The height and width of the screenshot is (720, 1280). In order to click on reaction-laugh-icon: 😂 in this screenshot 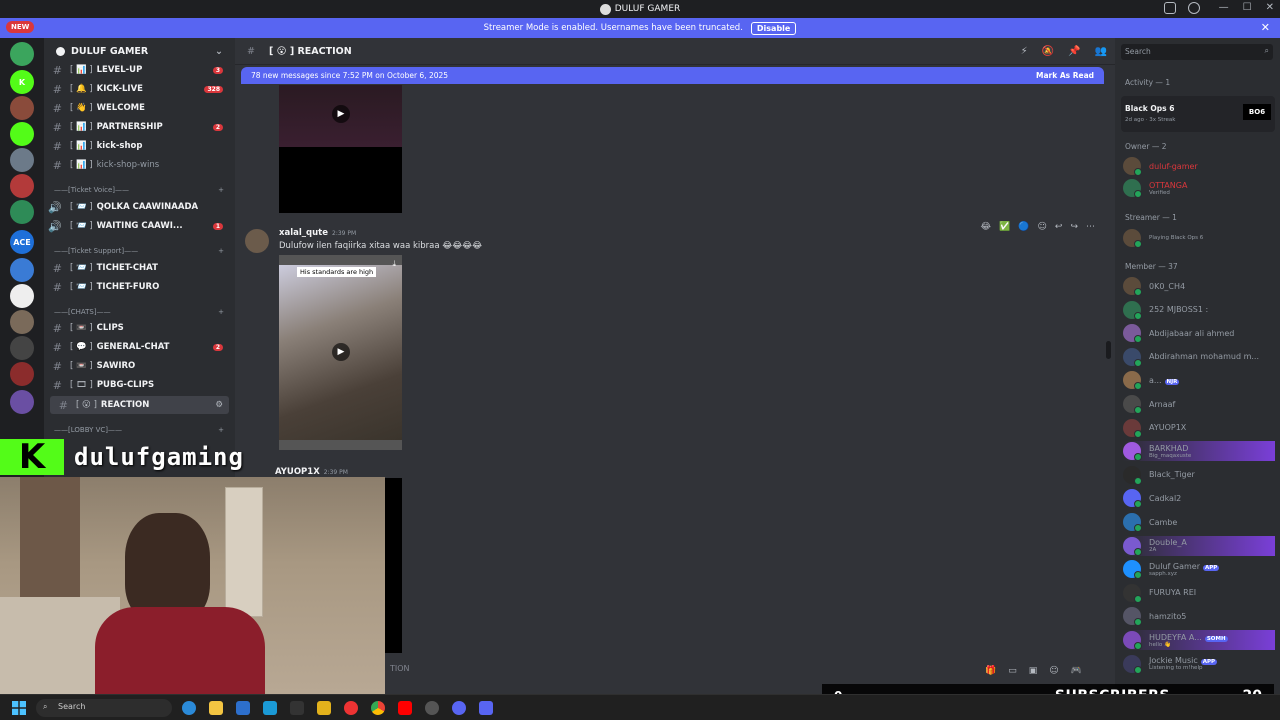, I will do `click(986, 227)`.